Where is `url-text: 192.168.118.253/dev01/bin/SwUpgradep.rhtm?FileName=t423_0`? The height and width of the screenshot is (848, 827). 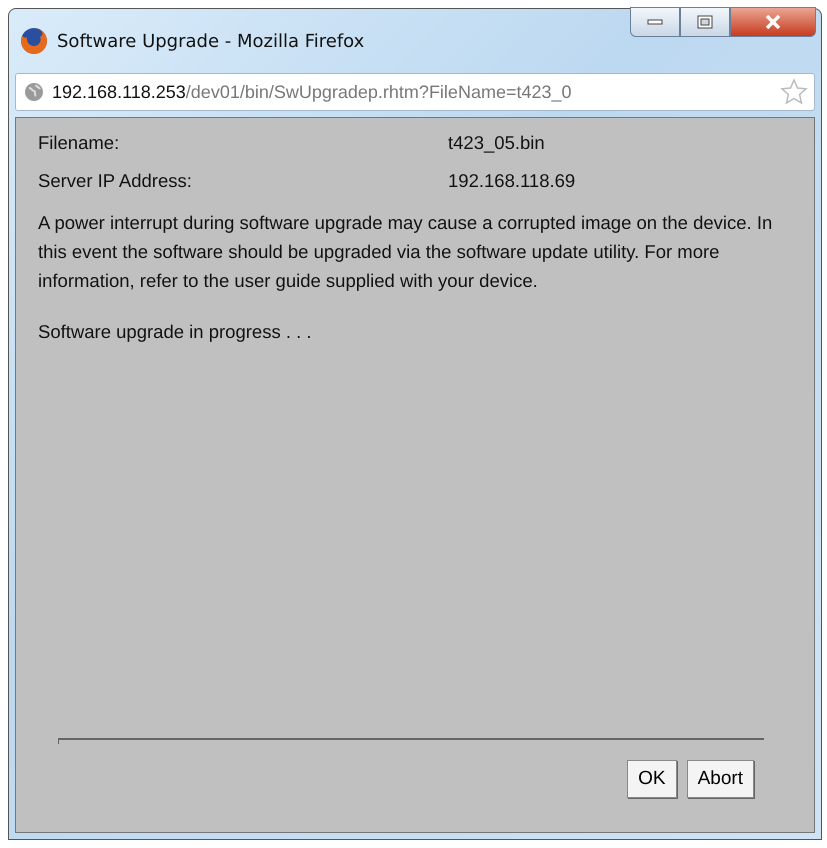 url-text: 192.168.118.253/dev01/bin/SwUpgradep.rhtm?FileName=t423_0 is located at coordinates (312, 92).